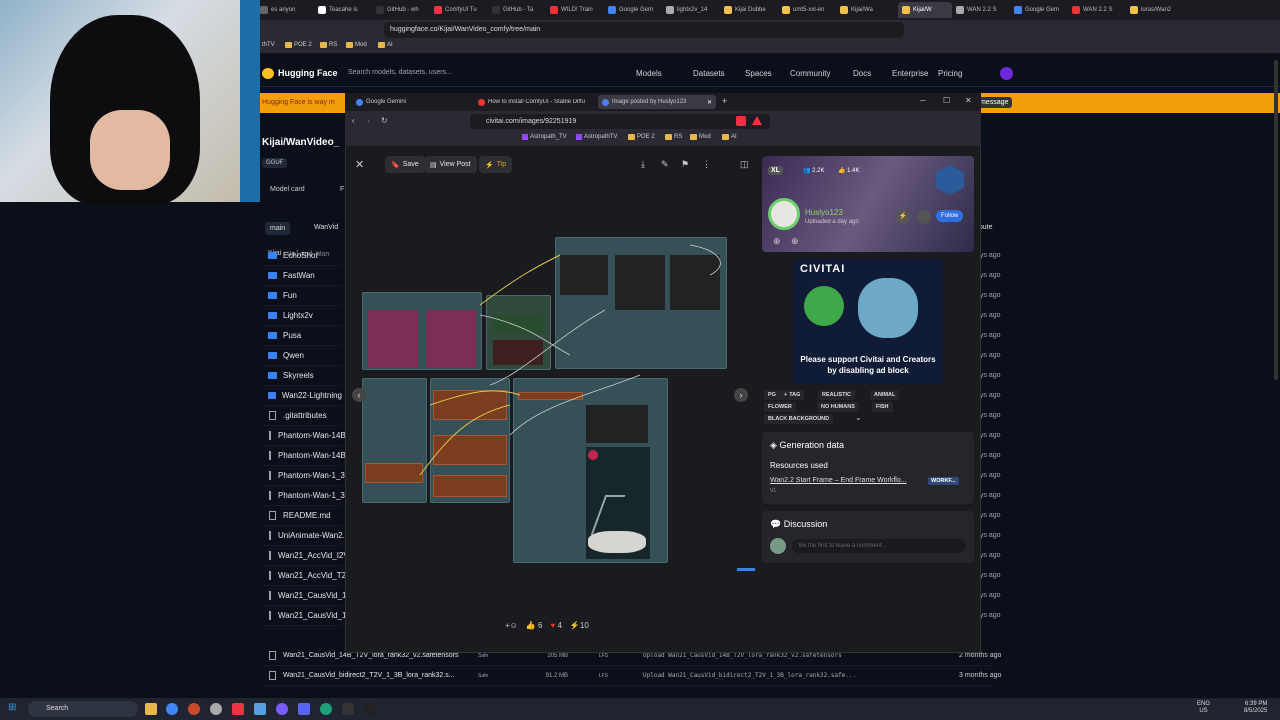 This screenshot has width=1280, height=720. Describe the element at coordinates (403, 10) in the screenshot. I see `browser-tab: GitHub - wh` at that location.